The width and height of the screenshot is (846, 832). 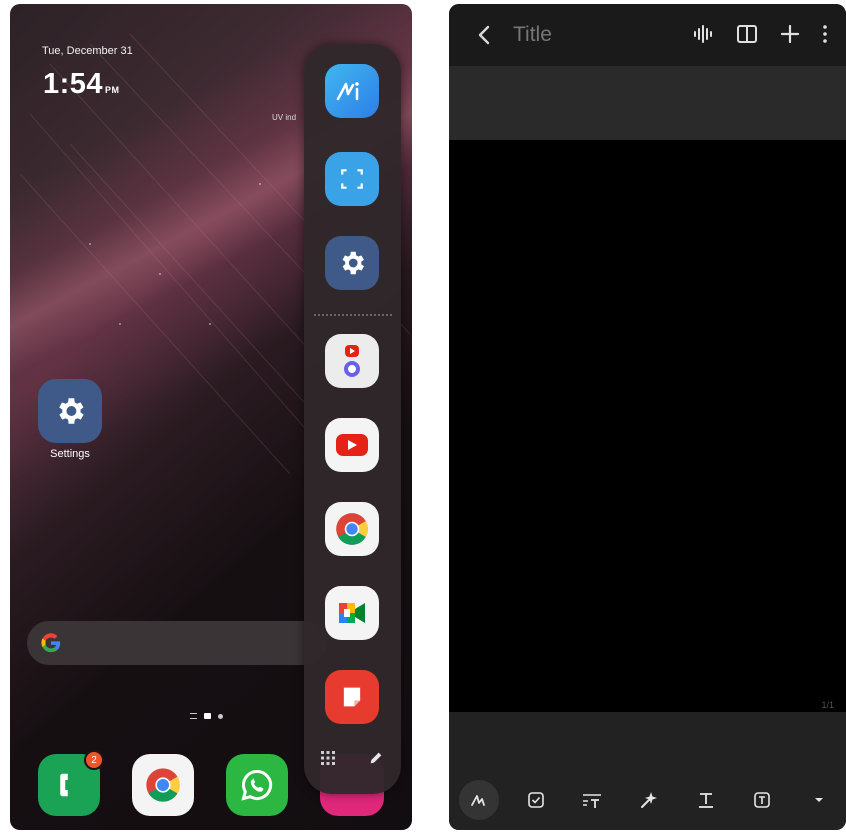 I want to click on gear-icon, so click(x=71, y=411).